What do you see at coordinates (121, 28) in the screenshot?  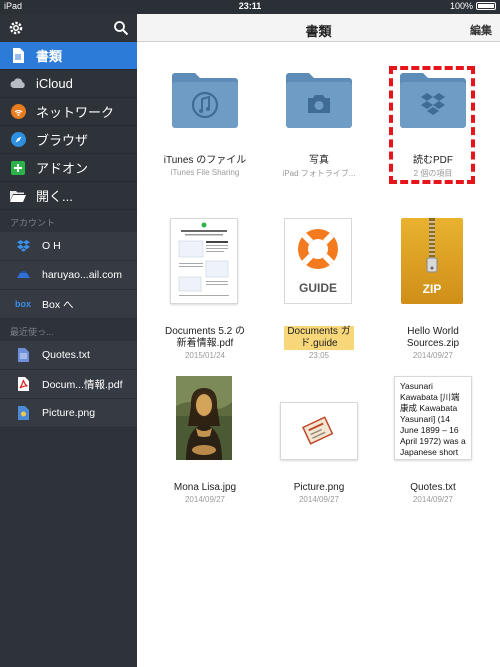 I see `search-icon` at bounding box center [121, 28].